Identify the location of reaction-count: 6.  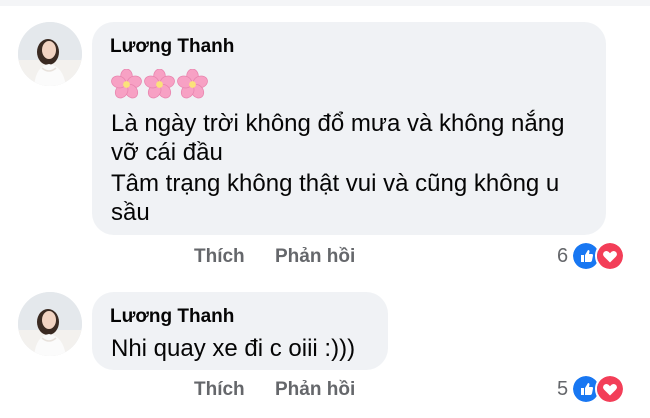
(563, 255).